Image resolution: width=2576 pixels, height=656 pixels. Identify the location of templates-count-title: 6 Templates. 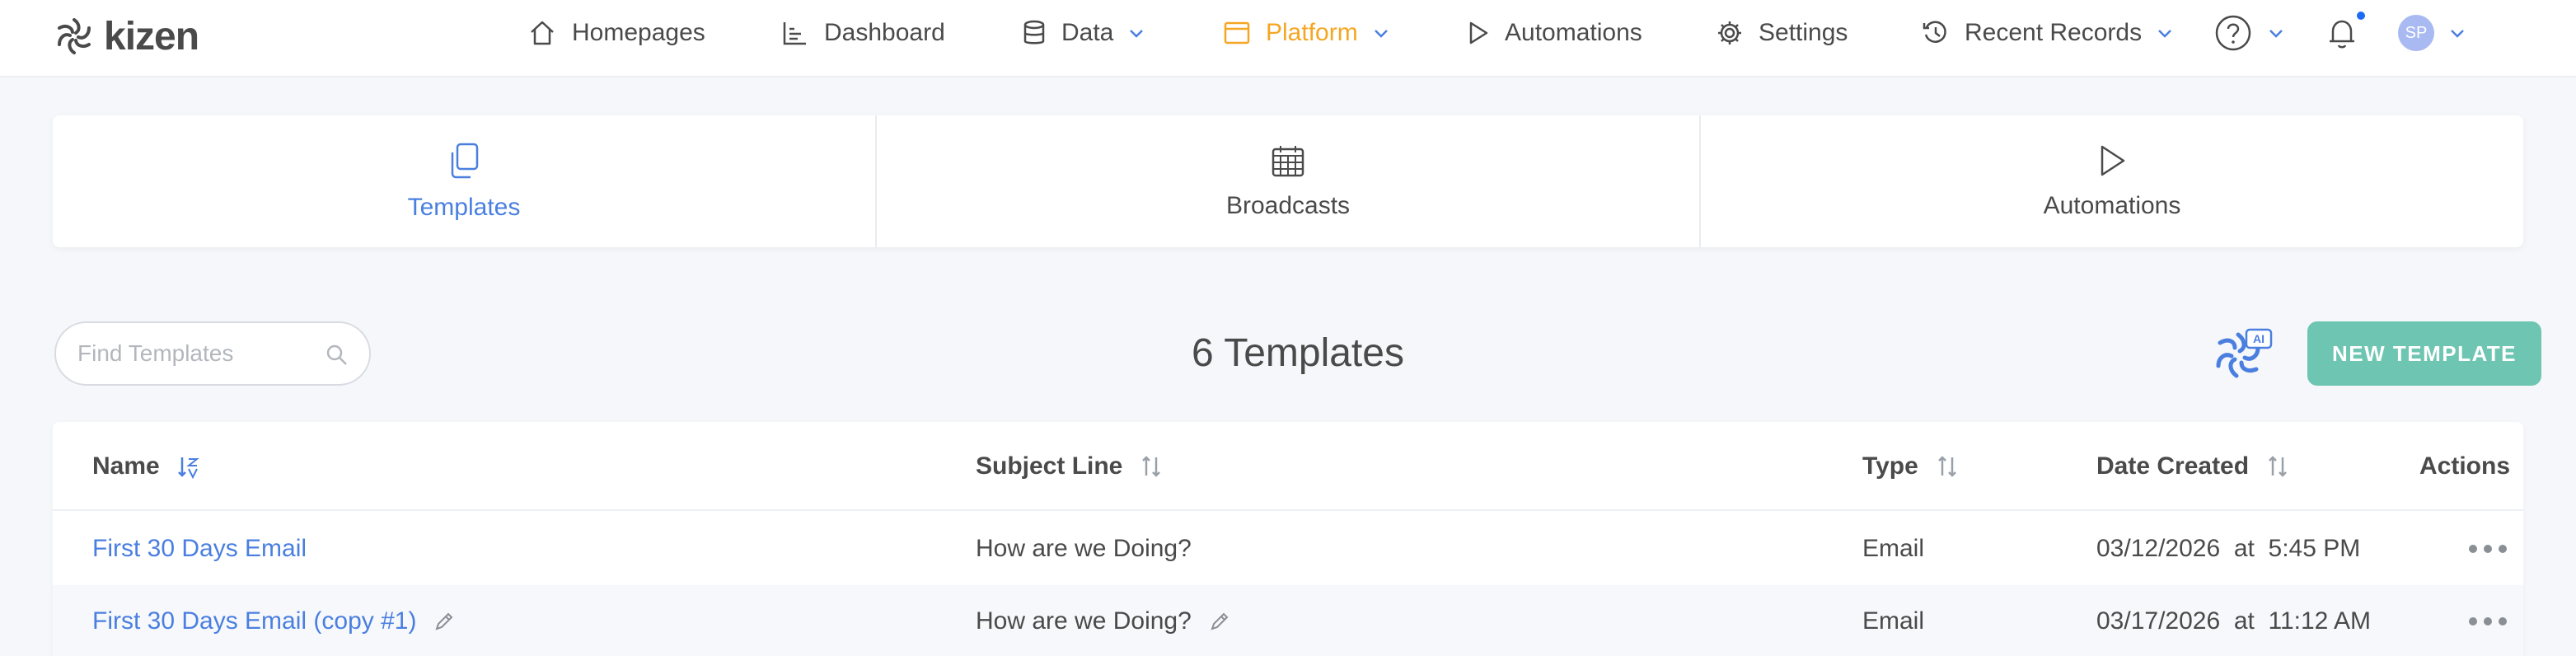
(1298, 353).